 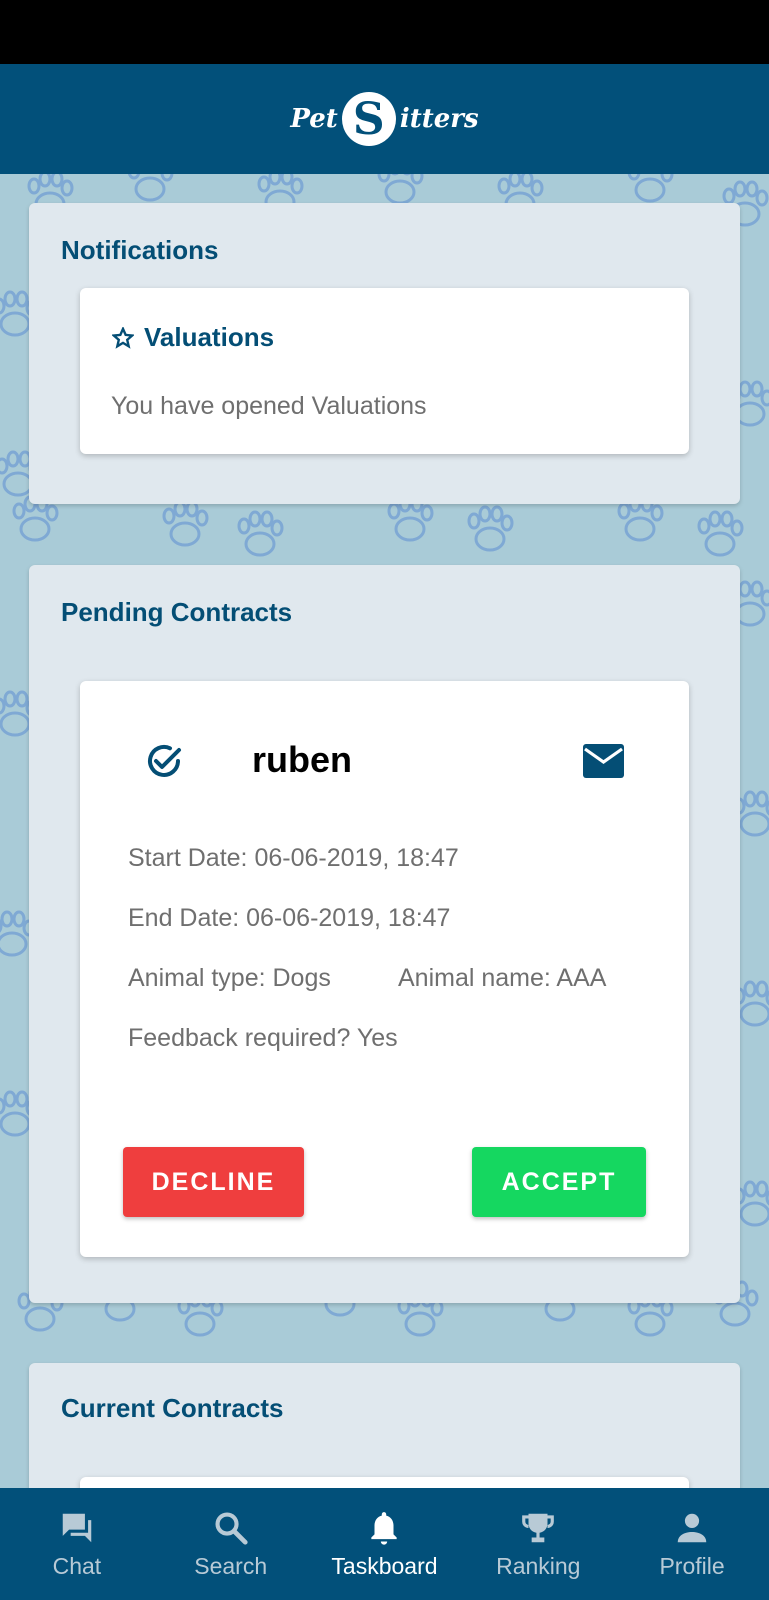 I want to click on search-icon, so click(x=231, y=1528).